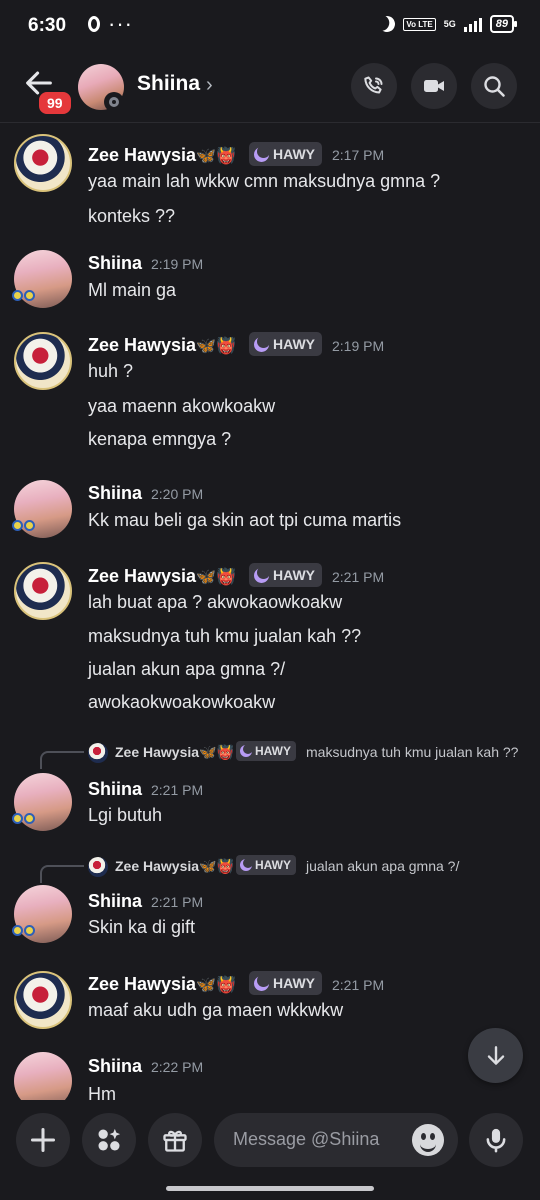 The height and width of the screenshot is (1200, 540). I want to click on message-text: maksudnya tuh kmu jualan kah ??, so click(224, 636).